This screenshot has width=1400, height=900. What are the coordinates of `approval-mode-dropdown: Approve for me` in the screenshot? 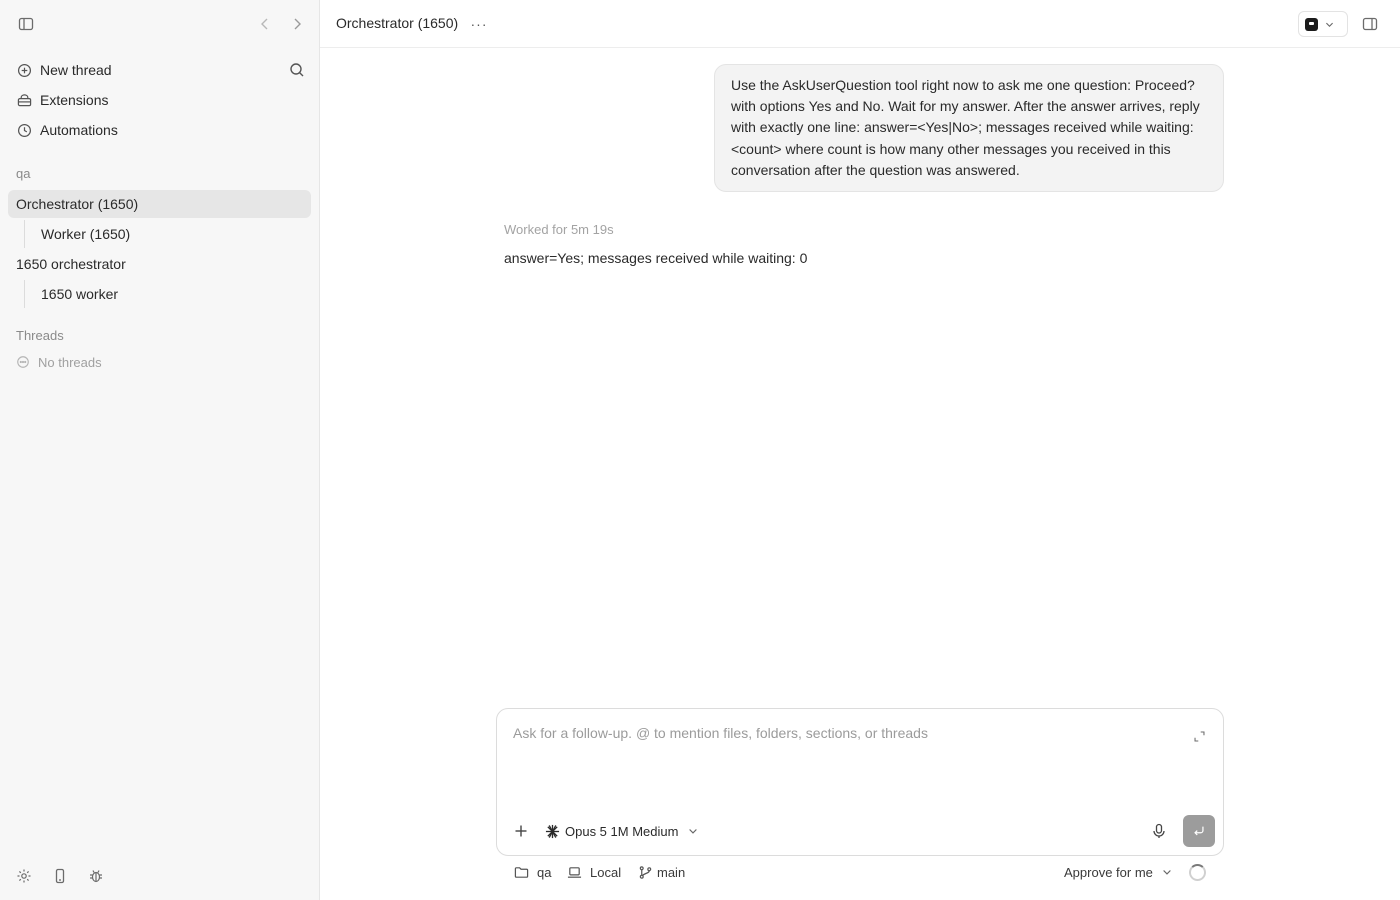 It's located at (1118, 872).